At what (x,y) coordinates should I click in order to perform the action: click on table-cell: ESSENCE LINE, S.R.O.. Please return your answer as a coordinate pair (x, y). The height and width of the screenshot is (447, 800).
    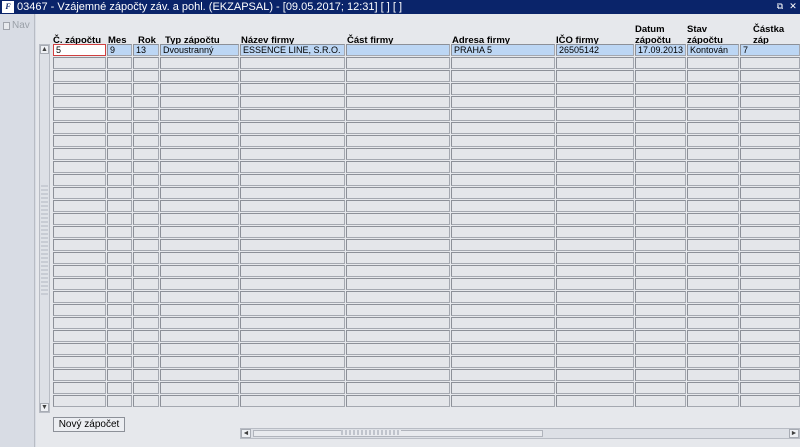
    Looking at the image, I should click on (292, 50).